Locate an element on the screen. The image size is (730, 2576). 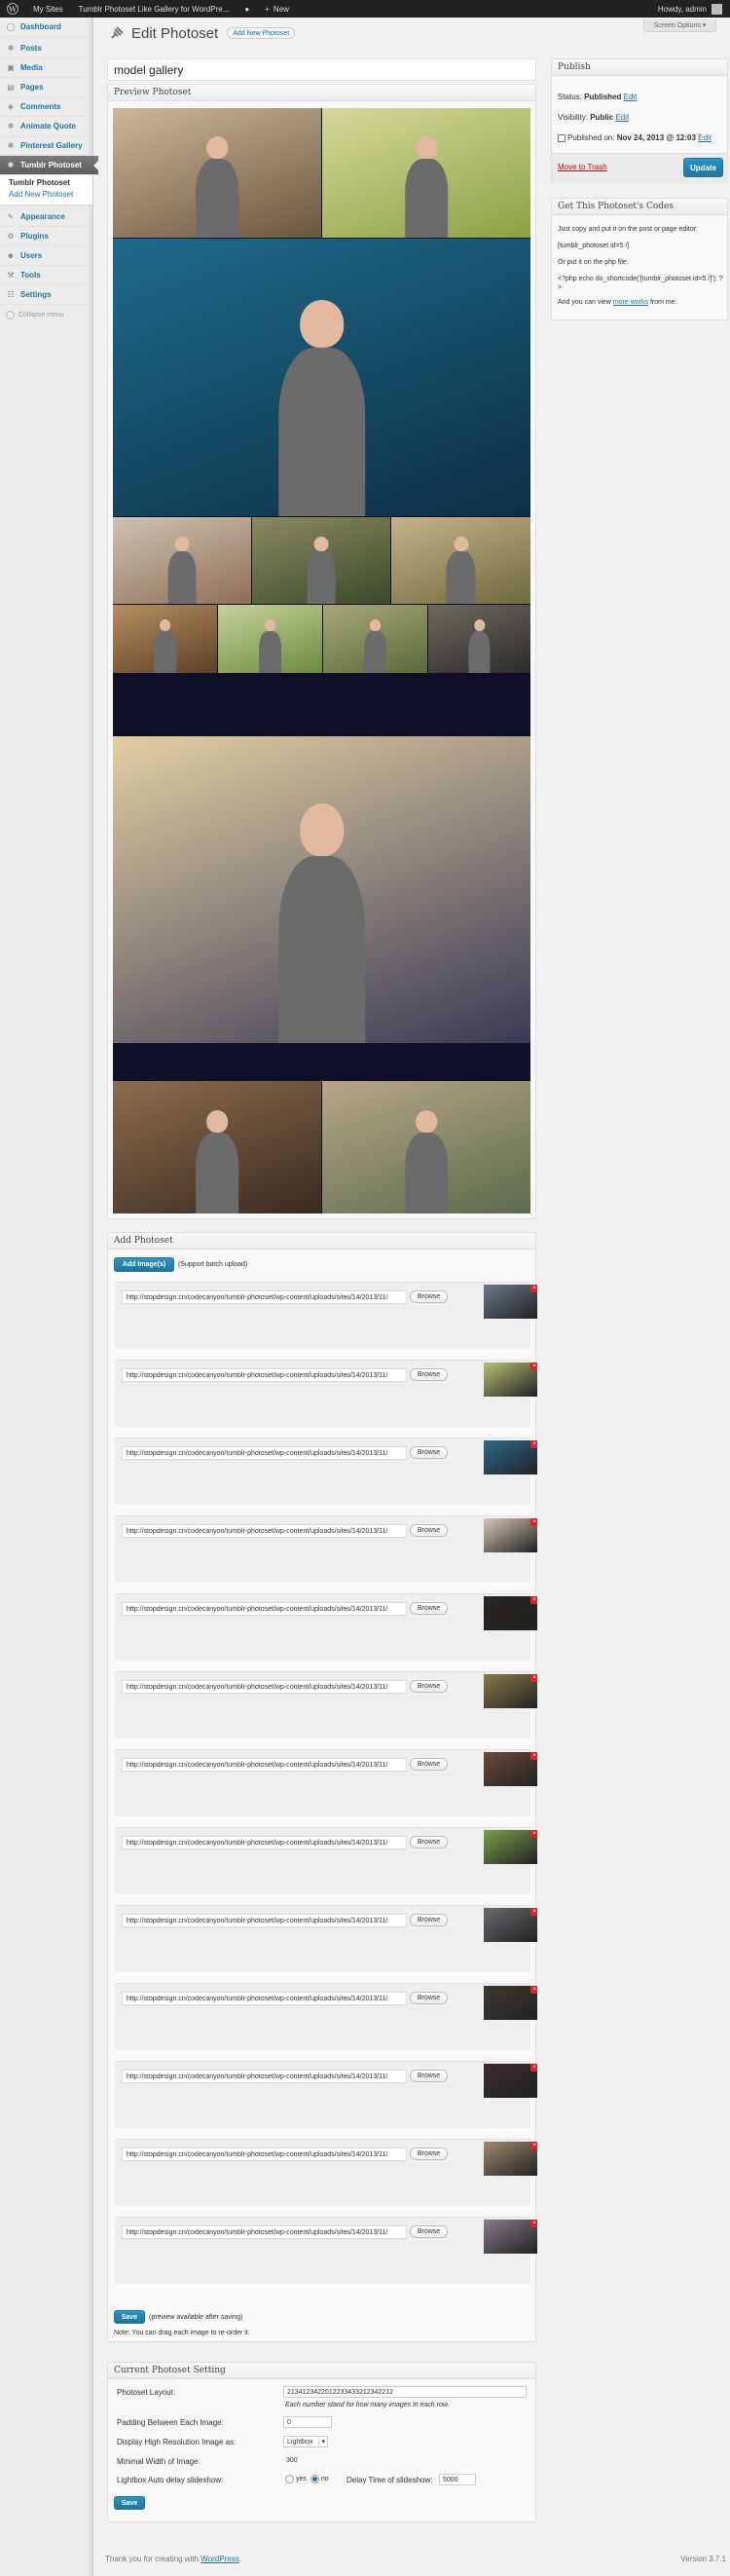
date-edit-link: Edit is located at coordinates (705, 137).